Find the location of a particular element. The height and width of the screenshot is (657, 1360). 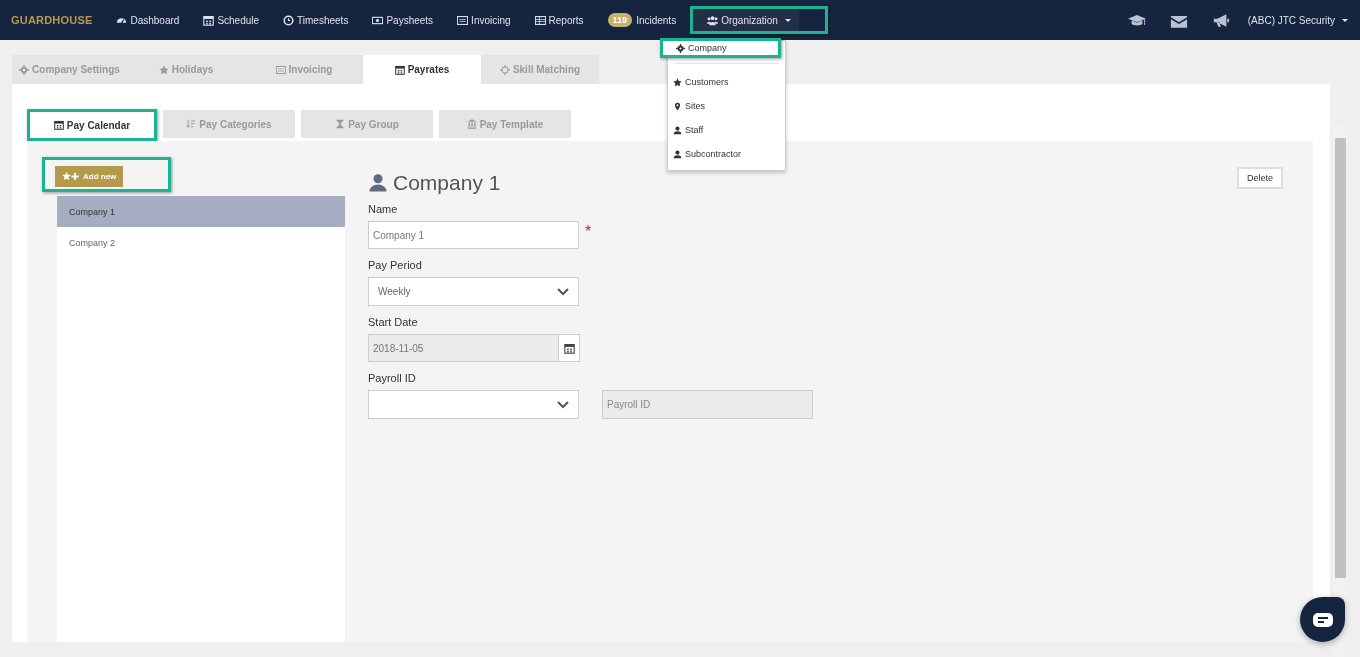

banknote-icon is located at coordinates (378, 20).